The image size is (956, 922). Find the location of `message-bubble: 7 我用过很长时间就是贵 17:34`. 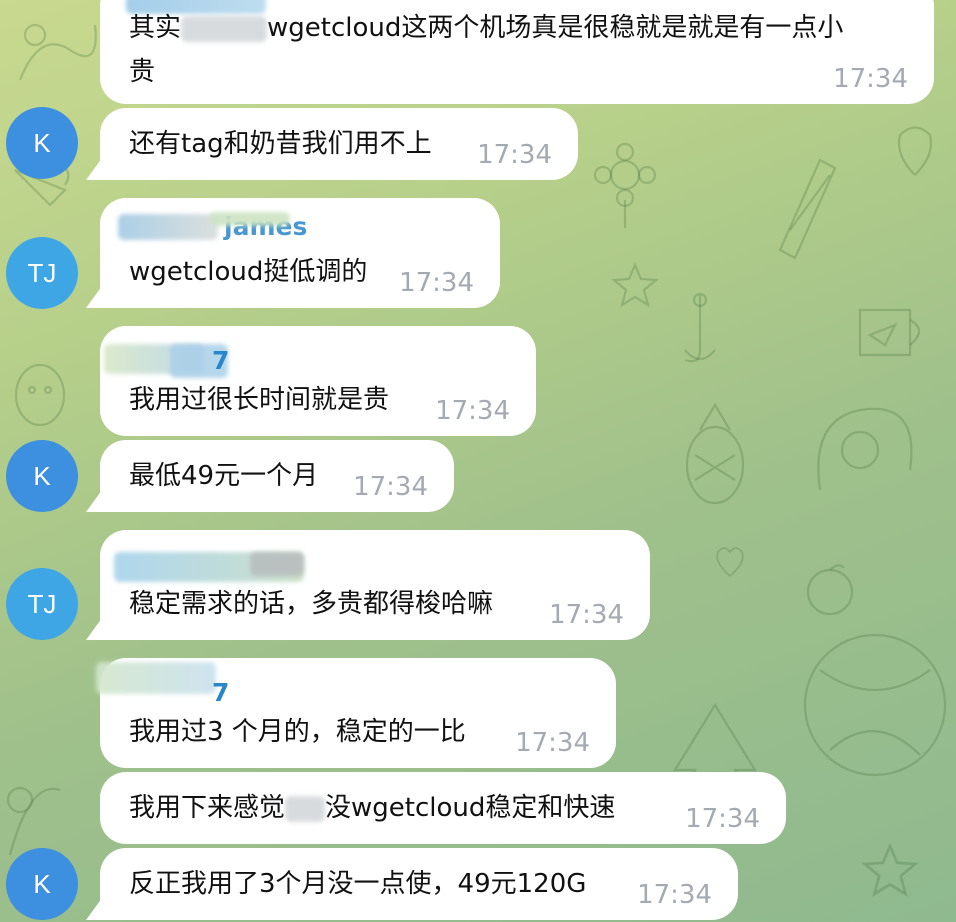

message-bubble: 7 我用过很长时间就是贵 17:34 is located at coordinates (318, 381).